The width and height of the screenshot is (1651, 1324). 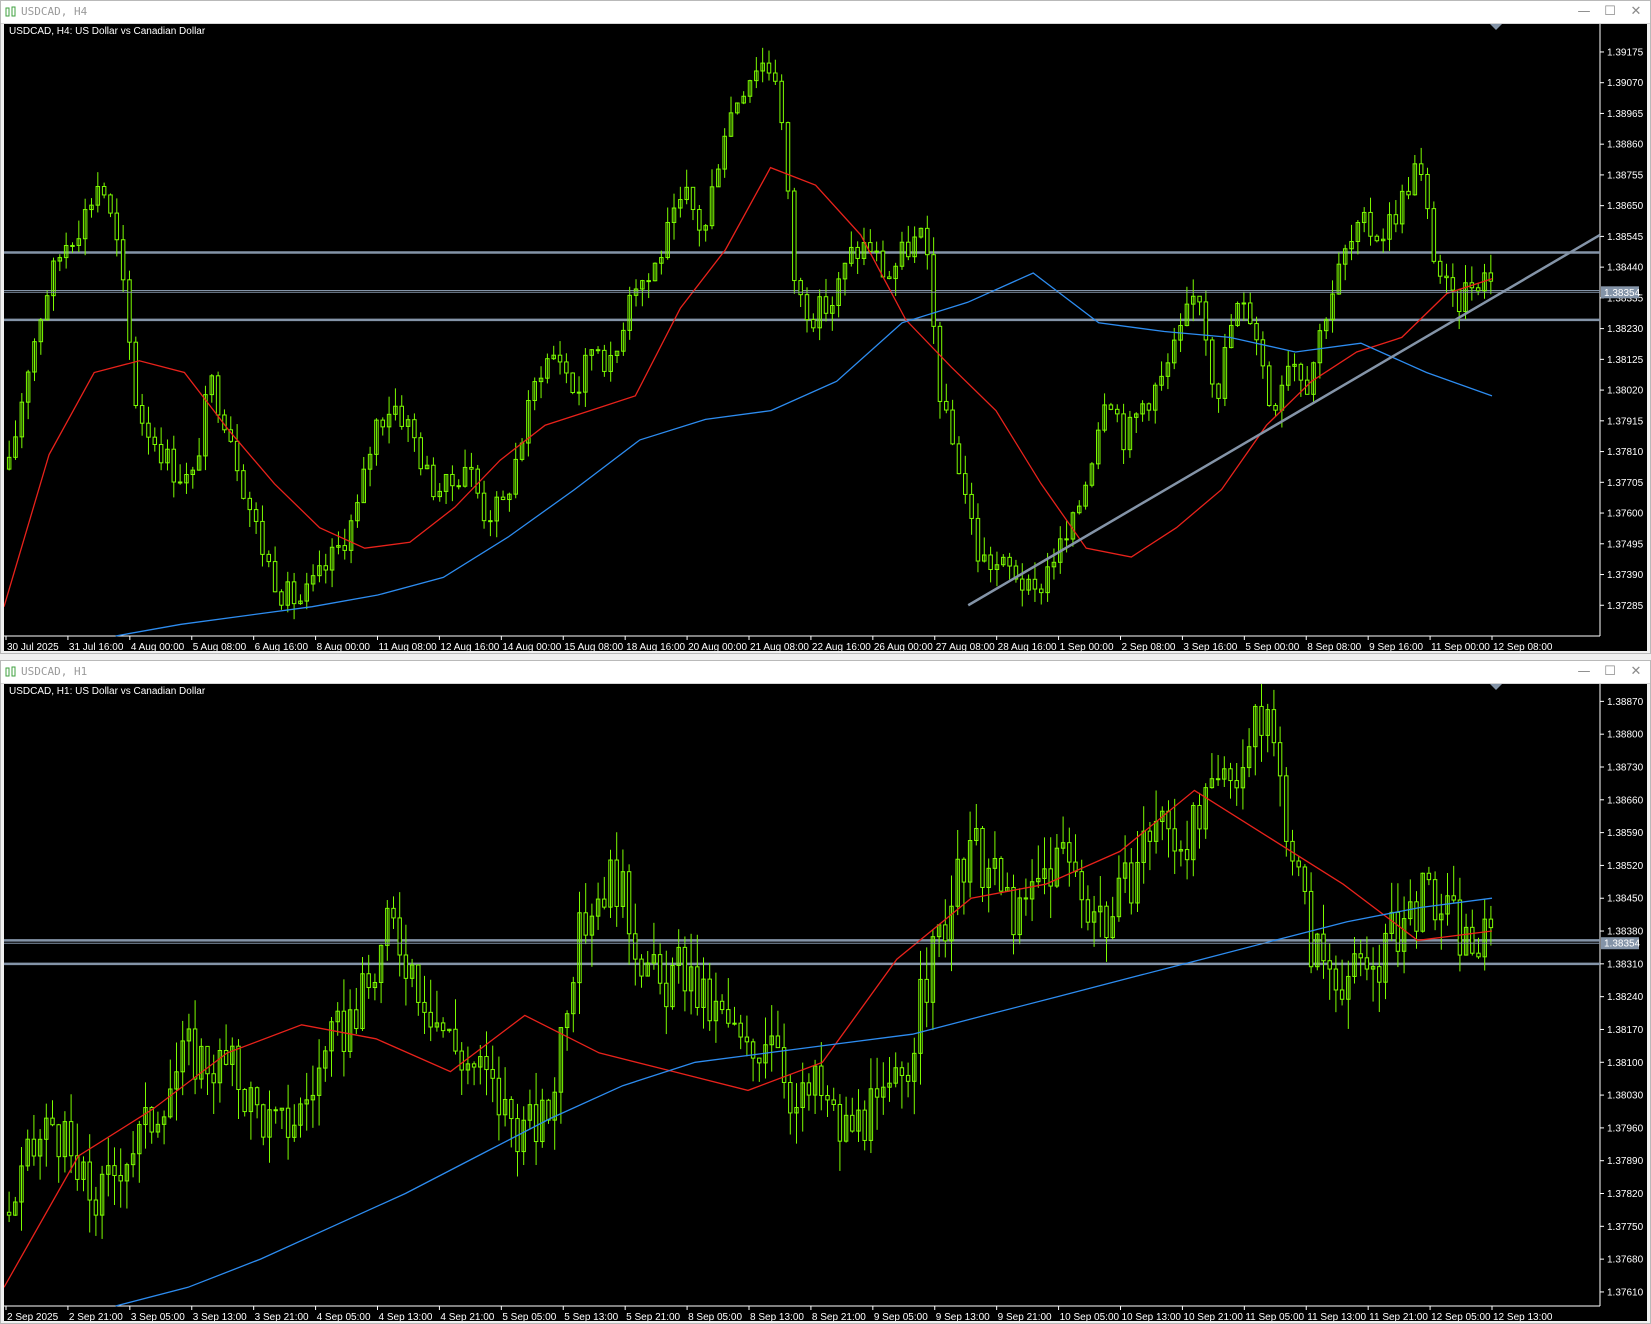 What do you see at coordinates (1625, 702) in the screenshot?
I see `price-tick-label: 1.38870` at bounding box center [1625, 702].